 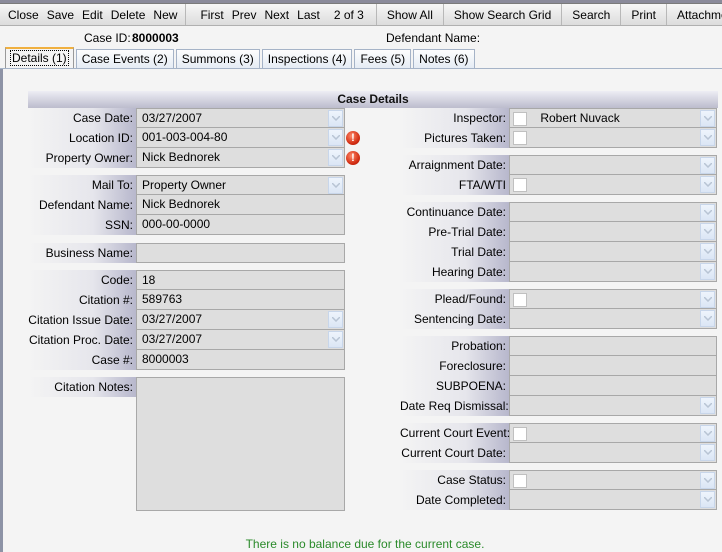 What do you see at coordinates (217, 59) in the screenshot?
I see `tab-summons: Summons (3)` at bounding box center [217, 59].